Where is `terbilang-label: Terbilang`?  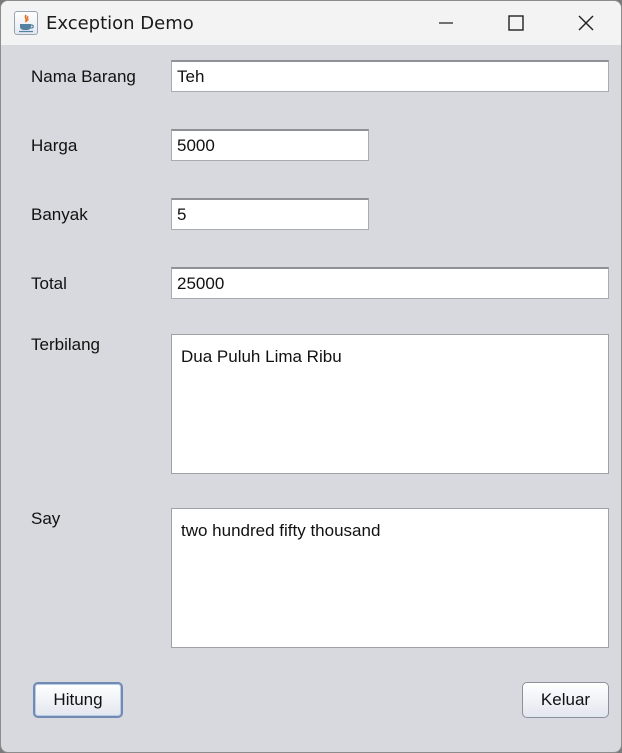
terbilang-label: Terbilang is located at coordinates (65, 344).